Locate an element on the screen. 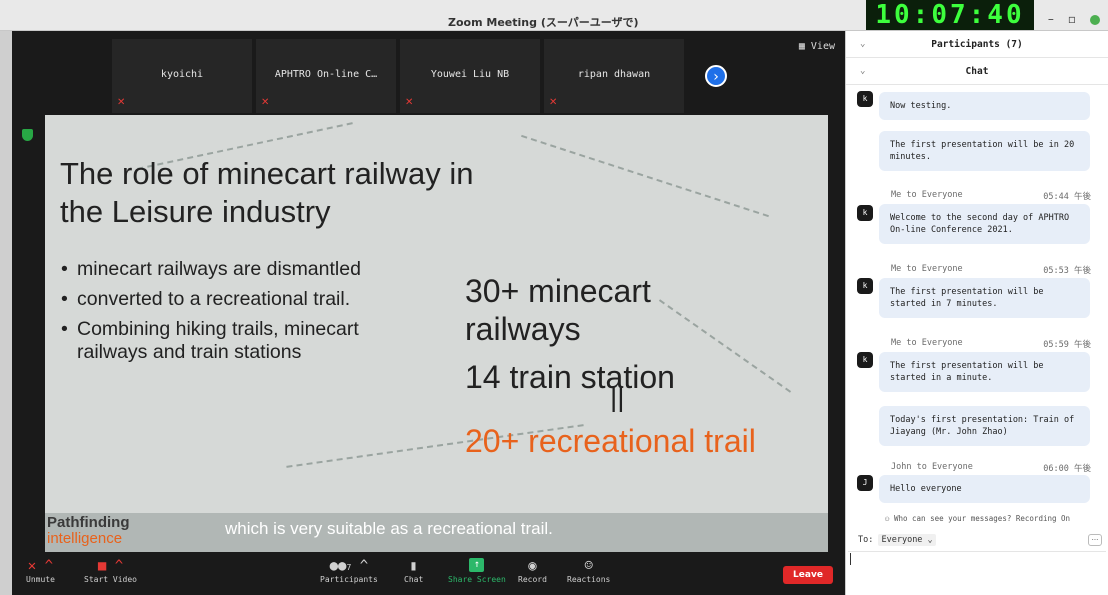 This screenshot has width=1108, height=595. chat-button: ▮ Chat is located at coordinates (413, 571).